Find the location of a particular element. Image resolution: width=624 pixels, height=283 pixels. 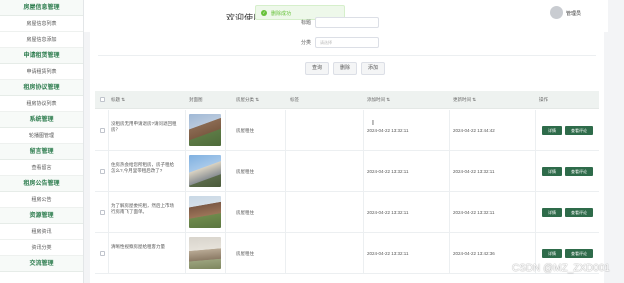

menu-group: 交流管理 is located at coordinates (41, 264).